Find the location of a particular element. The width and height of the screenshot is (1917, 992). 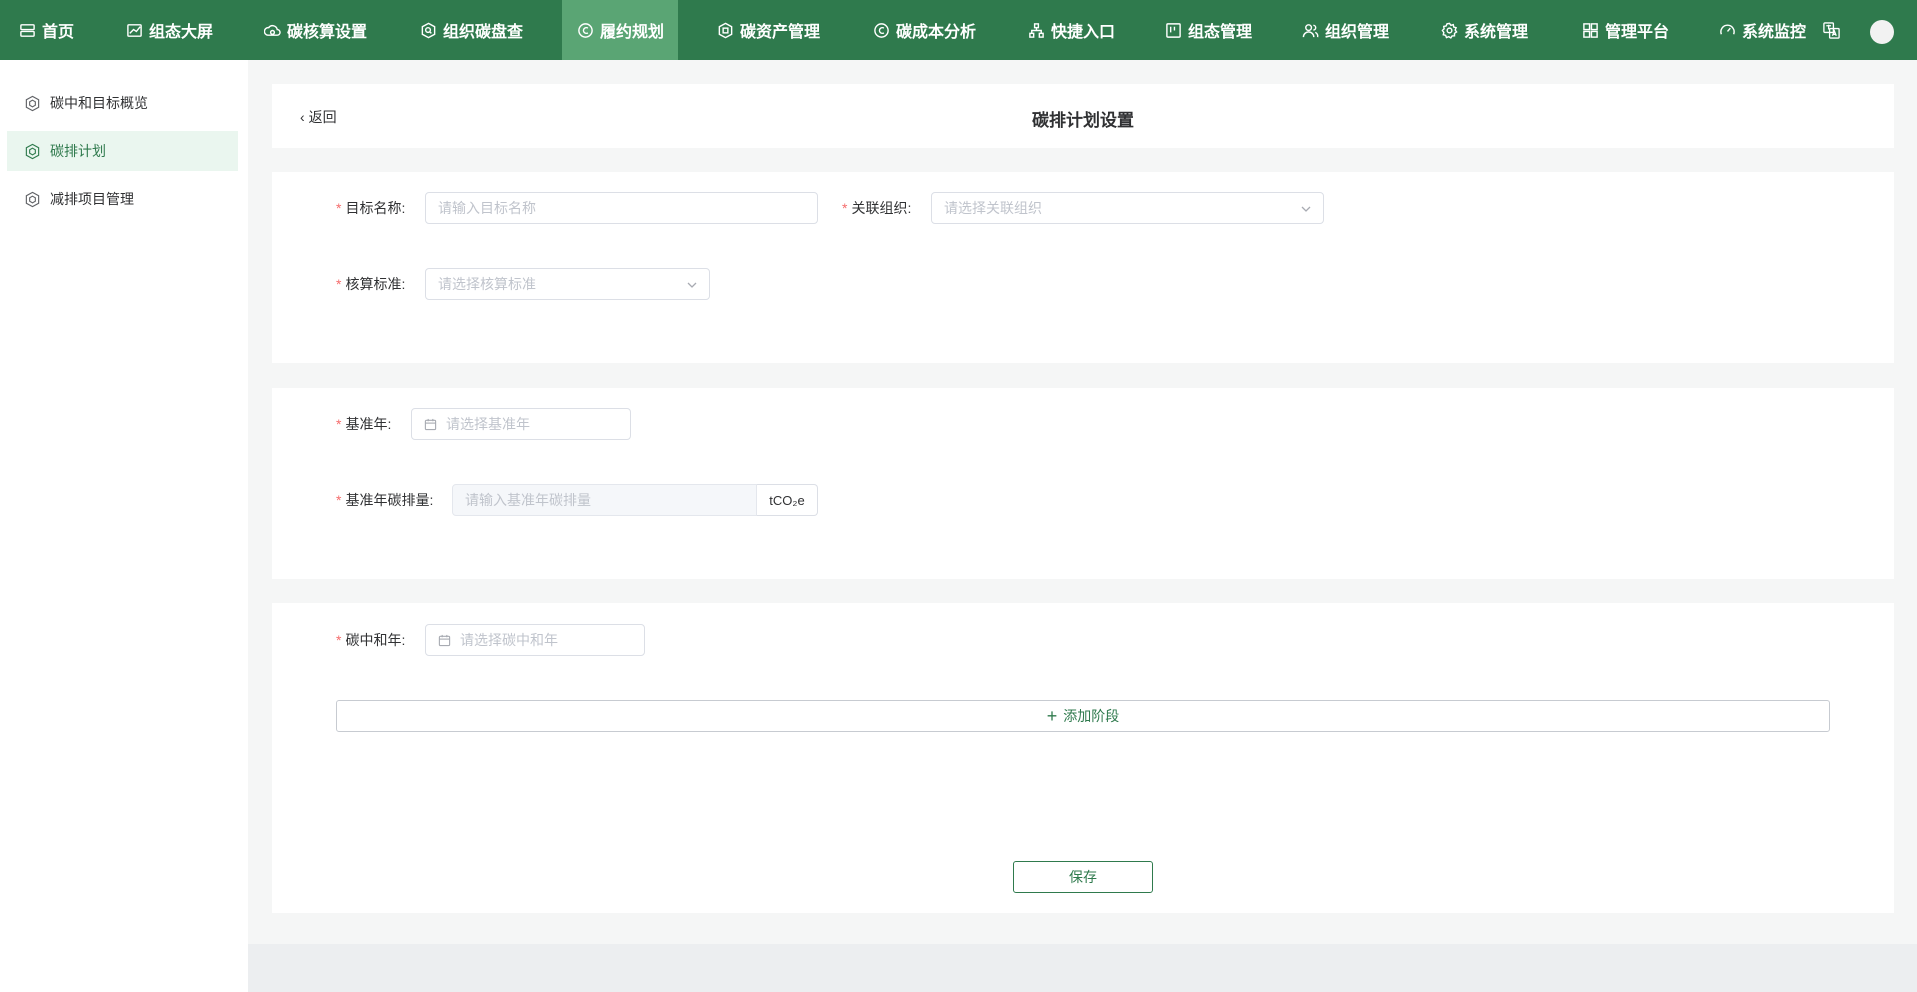

carbon-circle-icon is located at coordinates (585, 30).